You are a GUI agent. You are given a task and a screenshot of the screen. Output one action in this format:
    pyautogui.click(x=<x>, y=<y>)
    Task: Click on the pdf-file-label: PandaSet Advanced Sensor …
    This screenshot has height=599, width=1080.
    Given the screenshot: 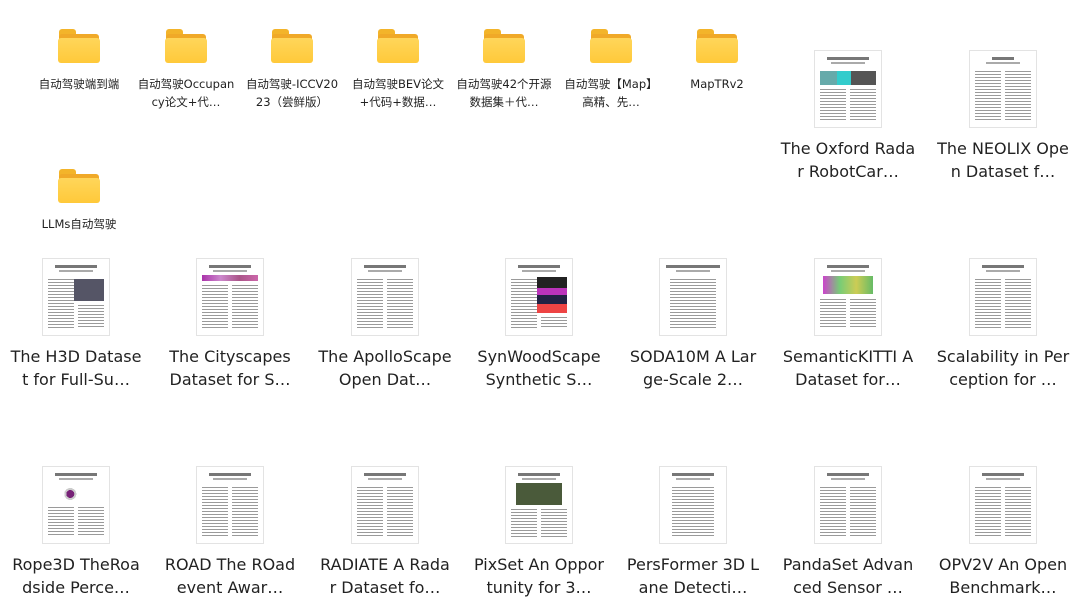 What is the action you would take?
    pyautogui.click(x=848, y=576)
    